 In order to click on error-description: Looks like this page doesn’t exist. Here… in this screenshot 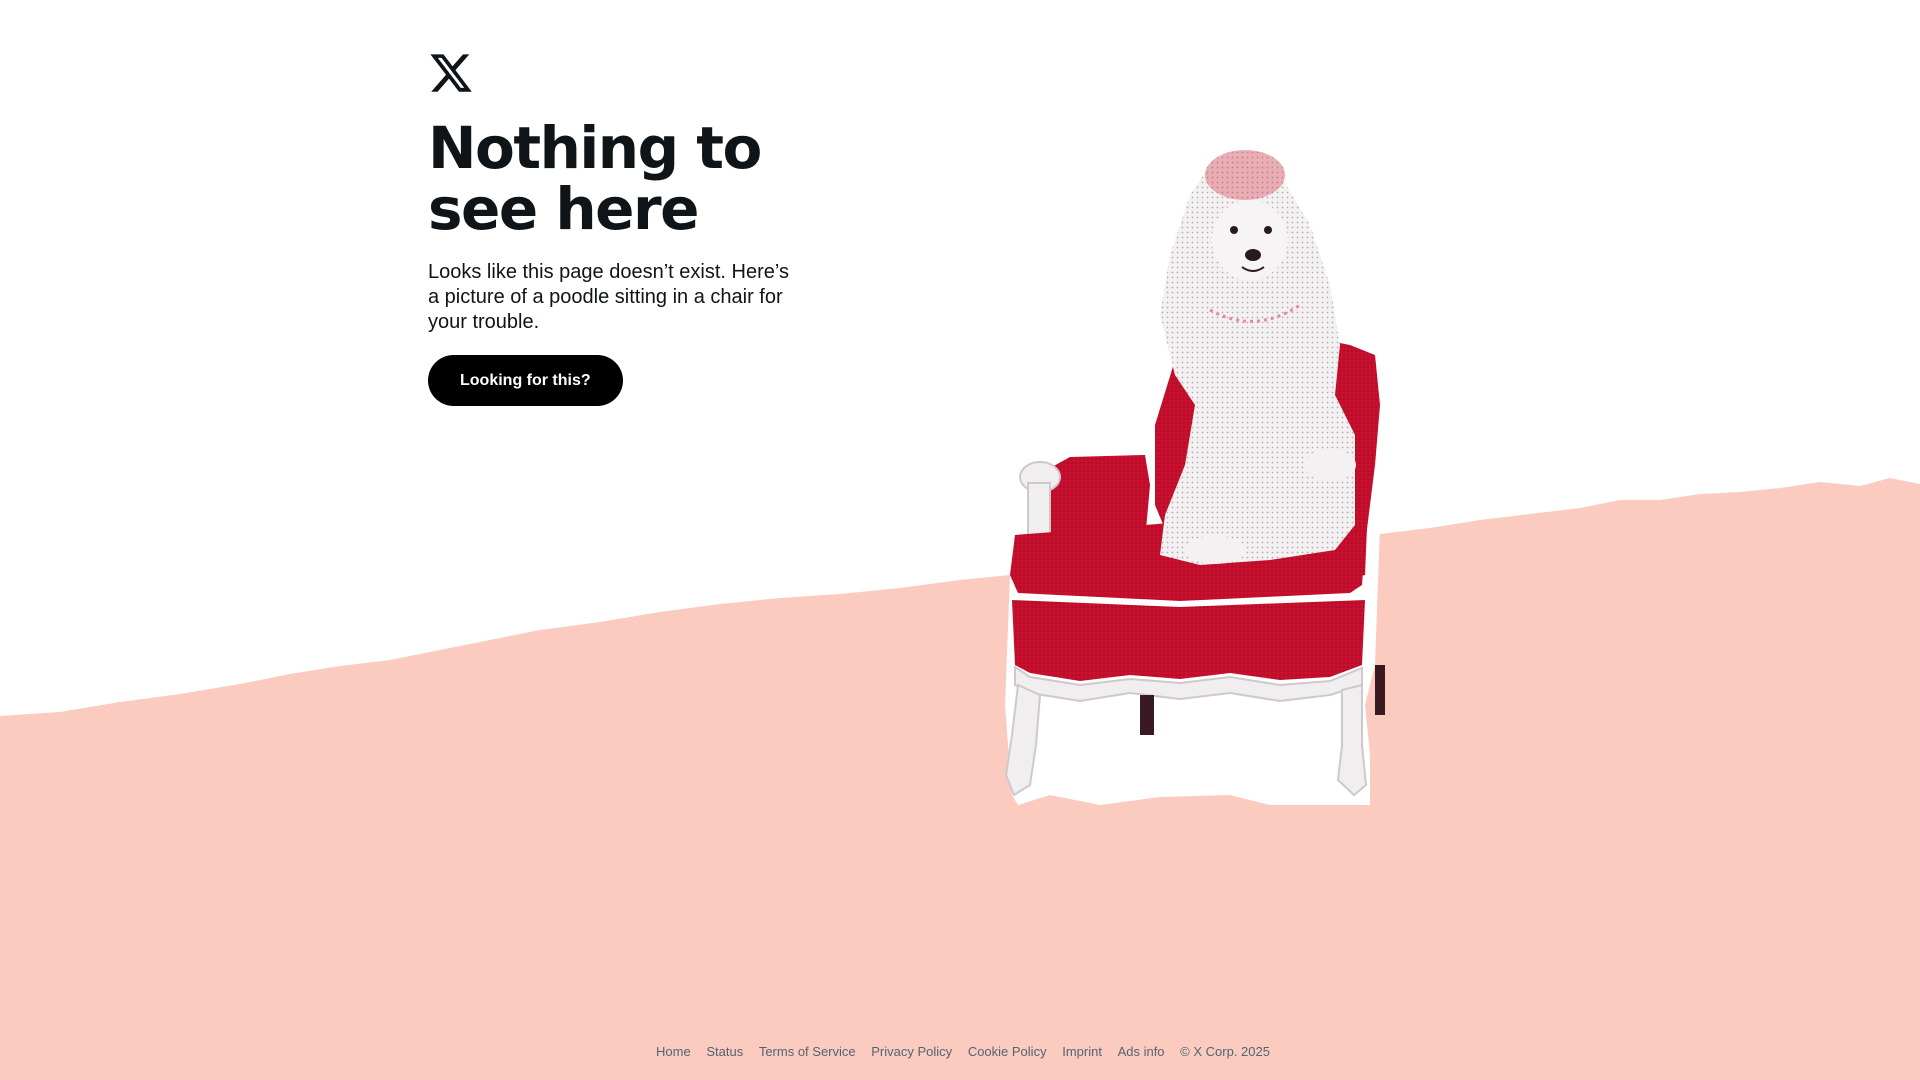, I will do `click(608, 297)`.